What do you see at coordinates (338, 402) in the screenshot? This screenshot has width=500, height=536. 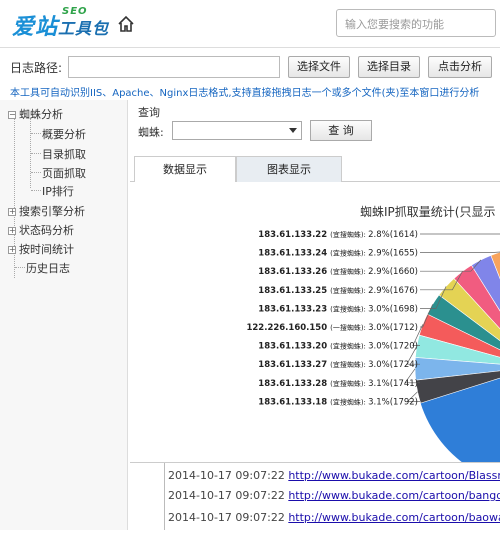 I see `pie-label: 183.61.133.18 (宜搜蜘蛛): 3.1%(1792)` at bounding box center [338, 402].